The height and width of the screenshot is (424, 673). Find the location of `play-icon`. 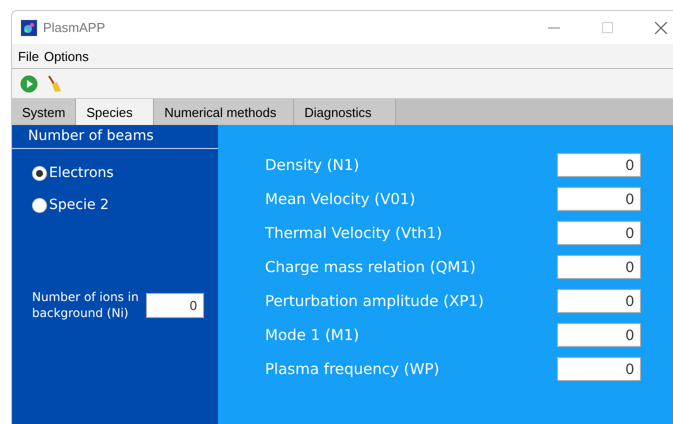

play-icon is located at coordinates (29, 83).